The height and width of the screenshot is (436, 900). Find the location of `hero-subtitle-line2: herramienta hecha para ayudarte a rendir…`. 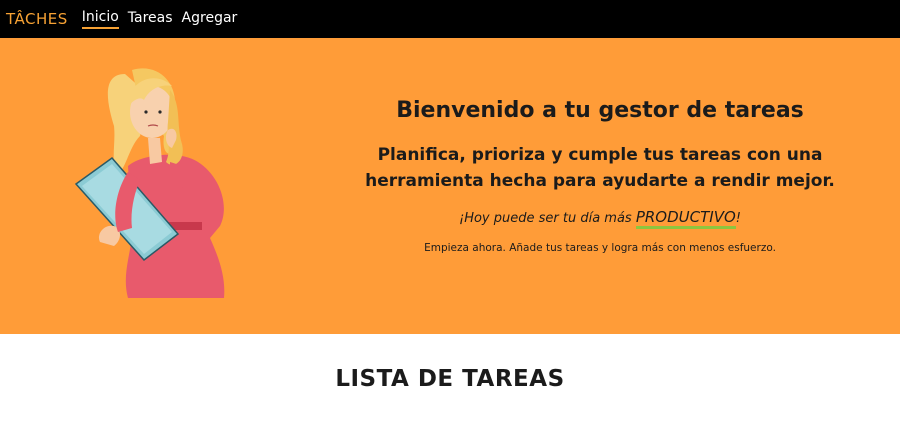

hero-subtitle-line2: herramienta hecha para ayudarte a rendir… is located at coordinates (600, 181).